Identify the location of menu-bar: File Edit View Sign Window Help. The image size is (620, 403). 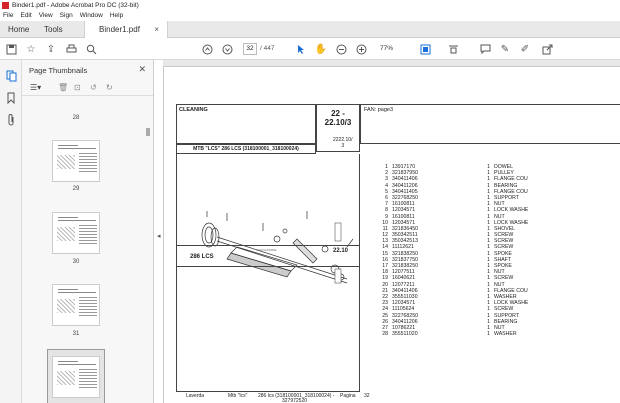
(310, 15).